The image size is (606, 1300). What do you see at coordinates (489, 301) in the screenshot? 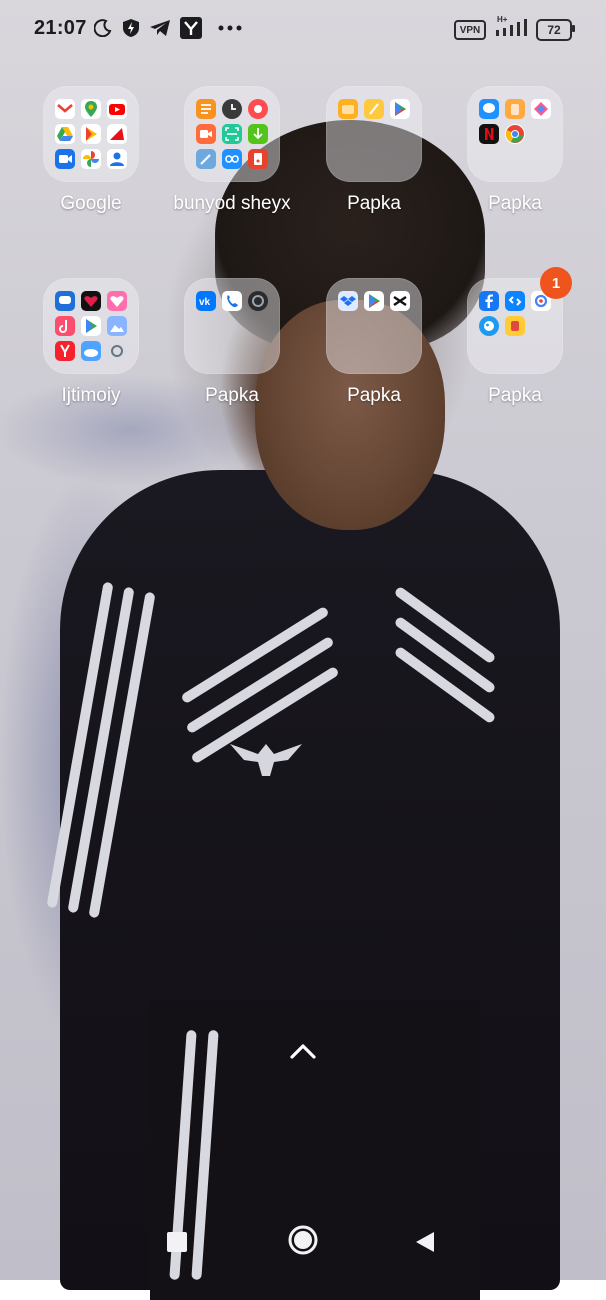
I see `facebook-icon` at bounding box center [489, 301].